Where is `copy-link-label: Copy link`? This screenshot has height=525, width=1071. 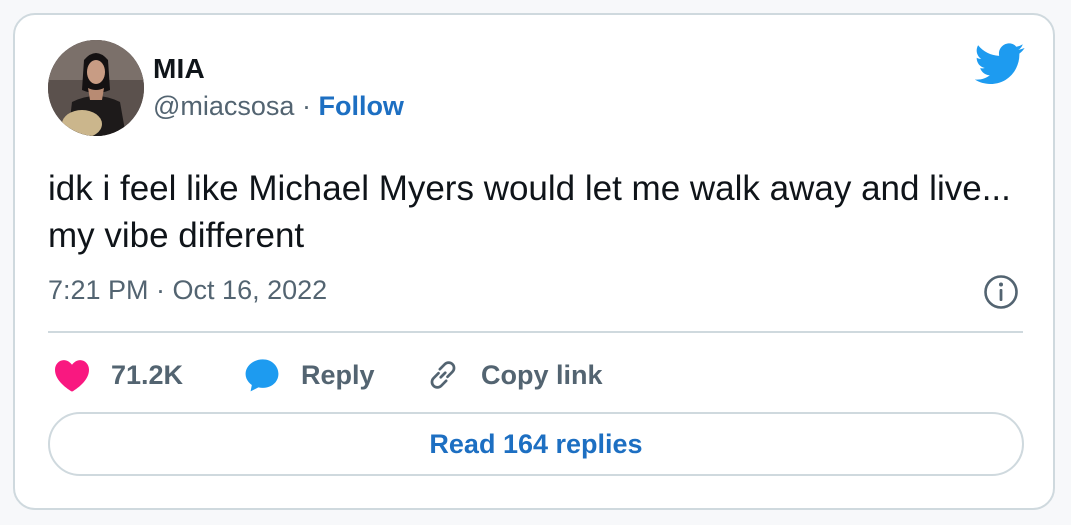
copy-link-label: Copy link is located at coordinates (542, 374).